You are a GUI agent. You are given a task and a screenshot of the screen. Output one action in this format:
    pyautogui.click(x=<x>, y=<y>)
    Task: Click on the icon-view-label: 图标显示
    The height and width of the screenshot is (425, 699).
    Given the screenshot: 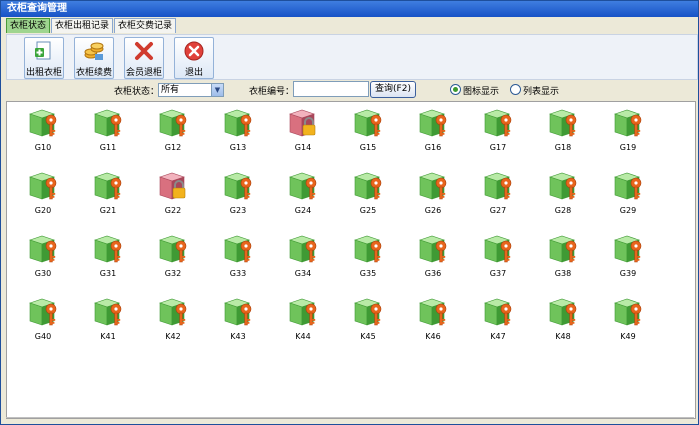 What is the action you would take?
    pyautogui.click(x=481, y=90)
    